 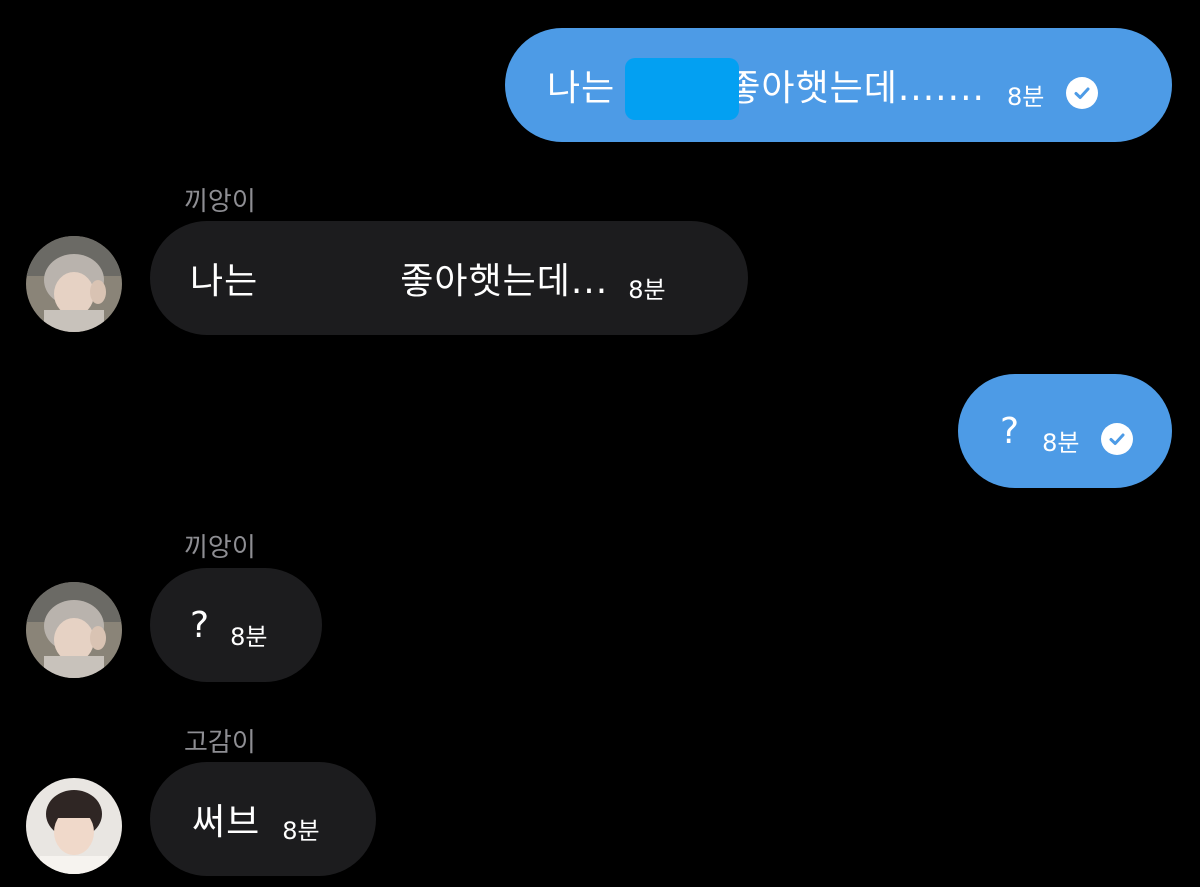 I want to click on incoming-message-bubble: 나는 좋아햇는데... 8분, so click(x=449, y=278).